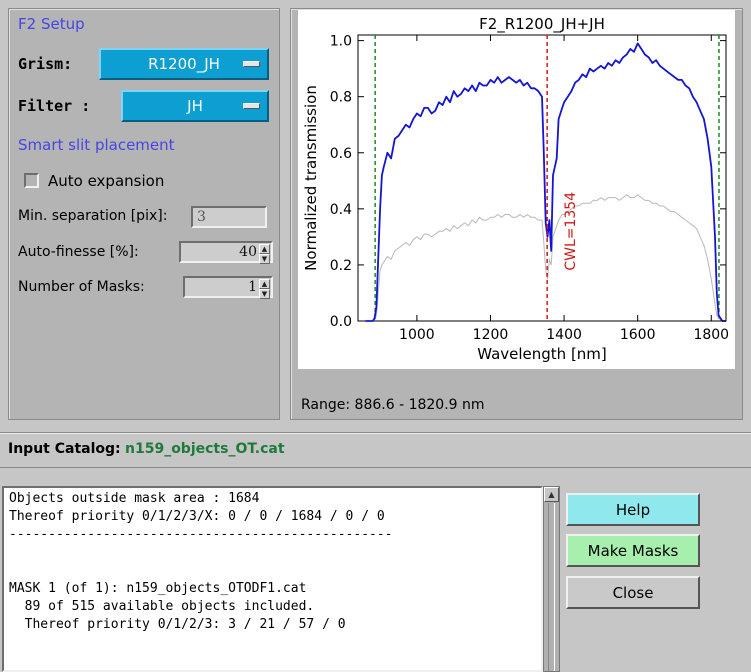 The height and width of the screenshot is (672, 751). I want to click on x-tick-label: 1800, so click(711, 335).